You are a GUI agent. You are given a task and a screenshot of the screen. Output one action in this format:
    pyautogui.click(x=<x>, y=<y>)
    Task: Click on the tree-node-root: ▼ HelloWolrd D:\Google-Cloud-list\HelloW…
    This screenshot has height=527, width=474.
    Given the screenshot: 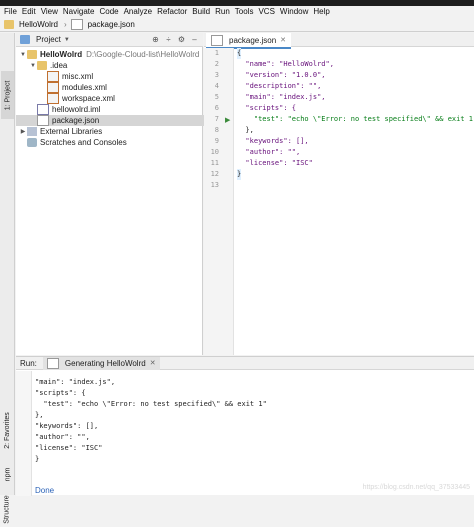 What is the action you would take?
    pyautogui.click(x=111, y=54)
    